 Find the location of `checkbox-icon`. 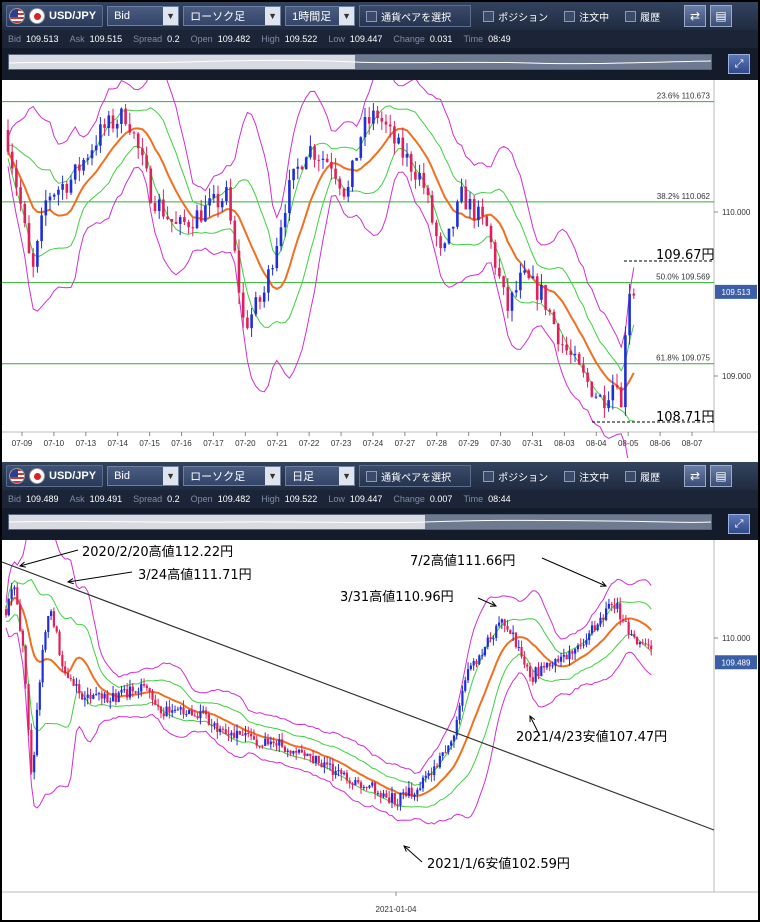

checkbox-icon is located at coordinates (489, 16).